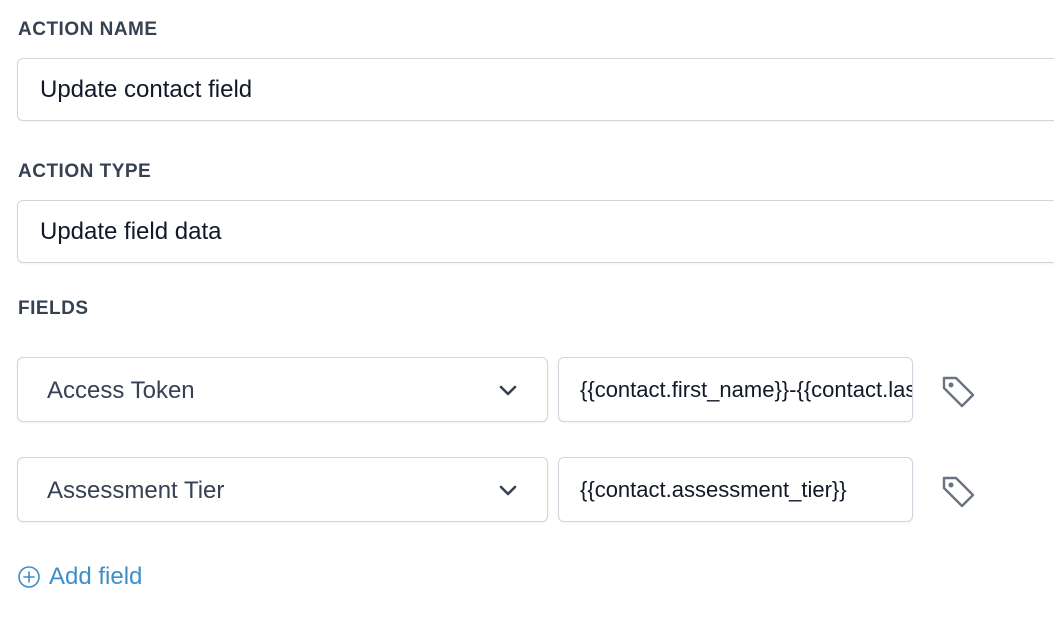 The width and height of the screenshot is (1054, 637). I want to click on field-row: Access Token, so click(527, 389).